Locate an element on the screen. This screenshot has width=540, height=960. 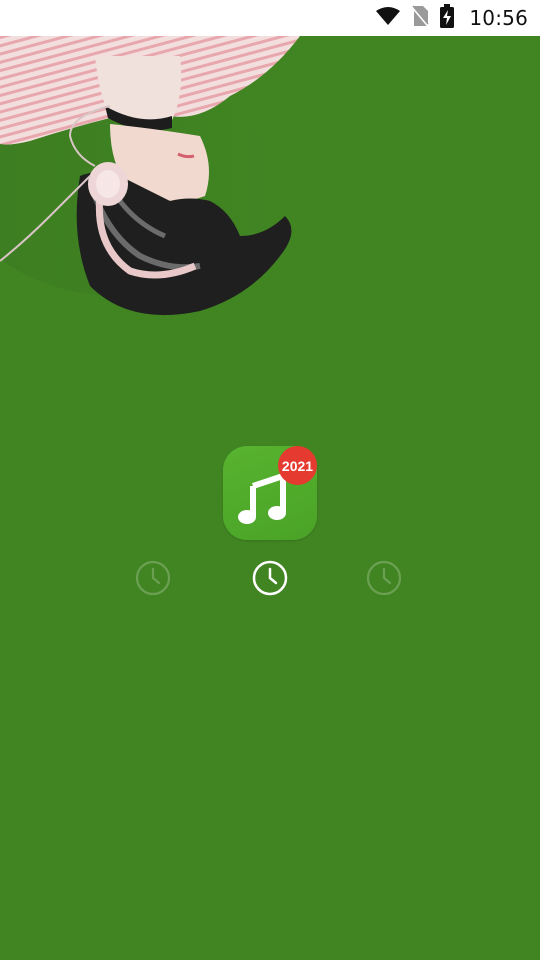
status-icons: 10:56 is located at coordinates (451, 18).